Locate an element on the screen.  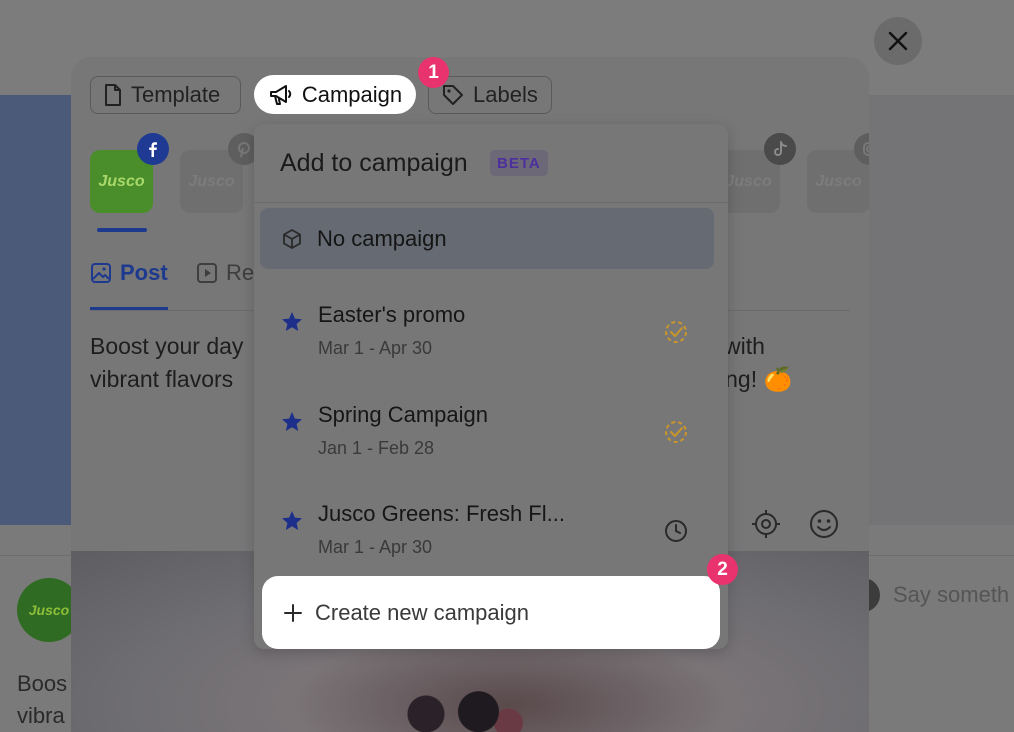
labels-label: Labels is located at coordinates (505, 94).